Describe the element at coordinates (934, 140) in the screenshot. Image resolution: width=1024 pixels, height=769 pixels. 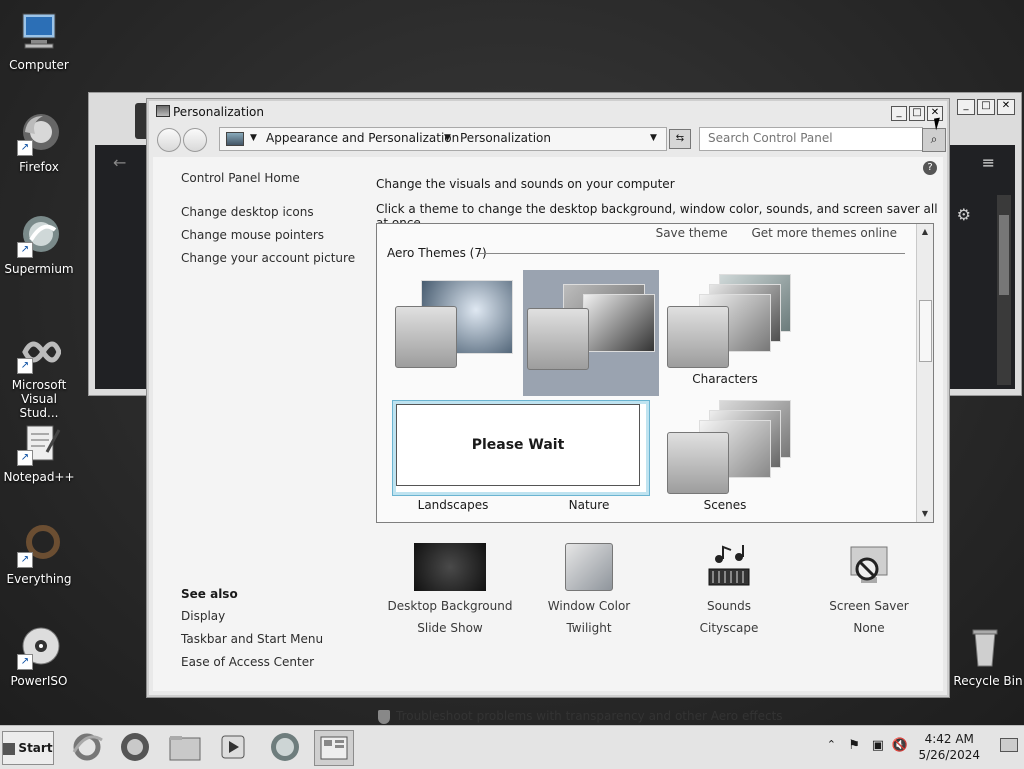
I see `search-icon: ⌕` at that location.